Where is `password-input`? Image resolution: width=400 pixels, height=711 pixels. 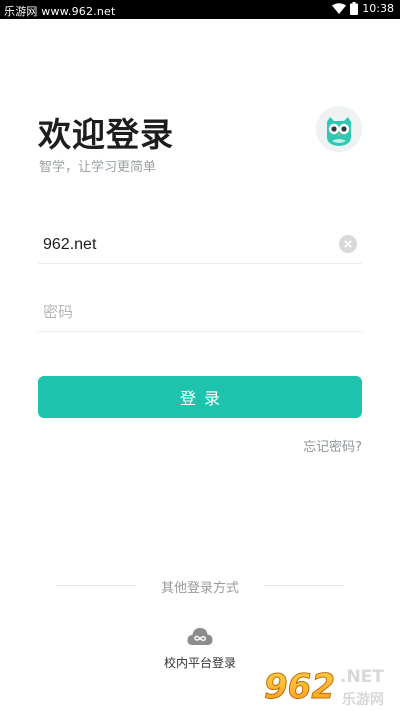
password-input is located at coordinates (178, 313).